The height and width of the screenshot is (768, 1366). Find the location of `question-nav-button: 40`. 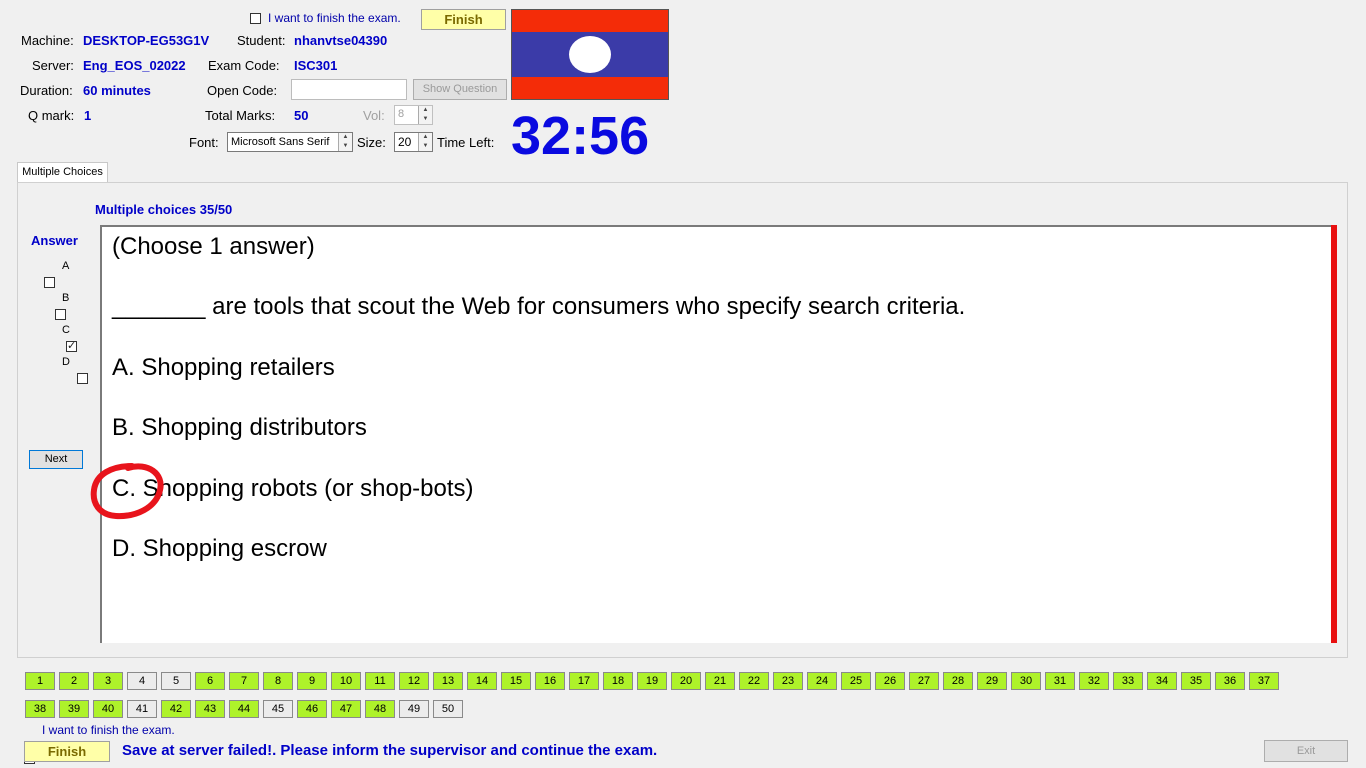

question-nav-button: 40 is located at coordinates (108, 709).